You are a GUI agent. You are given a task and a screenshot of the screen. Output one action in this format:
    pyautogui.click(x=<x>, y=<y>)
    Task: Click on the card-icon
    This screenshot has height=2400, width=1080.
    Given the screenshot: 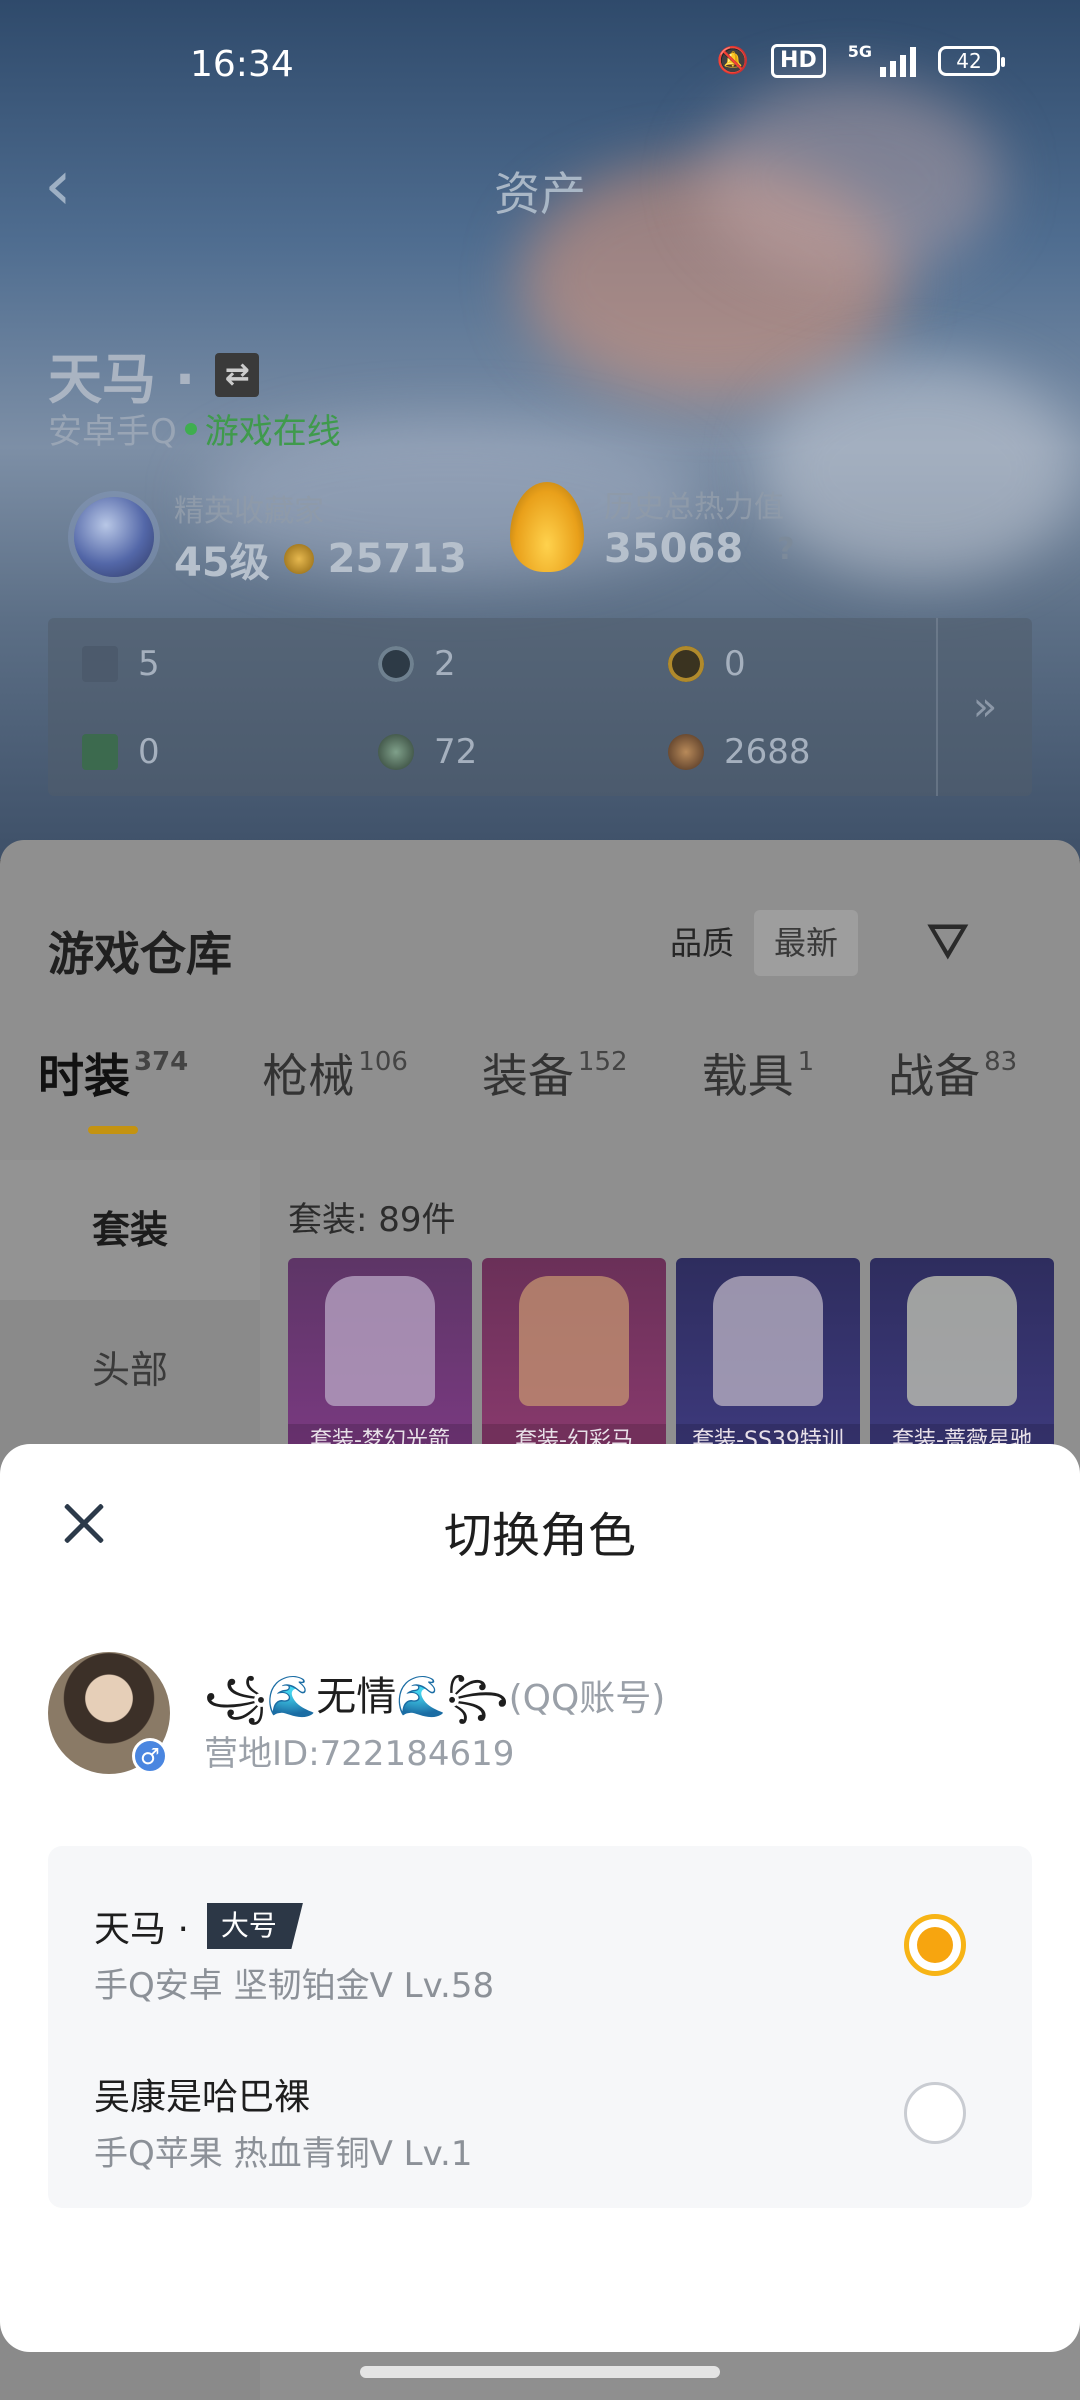 What is the action you would take?
    pyautogui.click(x=100, y=664)
    